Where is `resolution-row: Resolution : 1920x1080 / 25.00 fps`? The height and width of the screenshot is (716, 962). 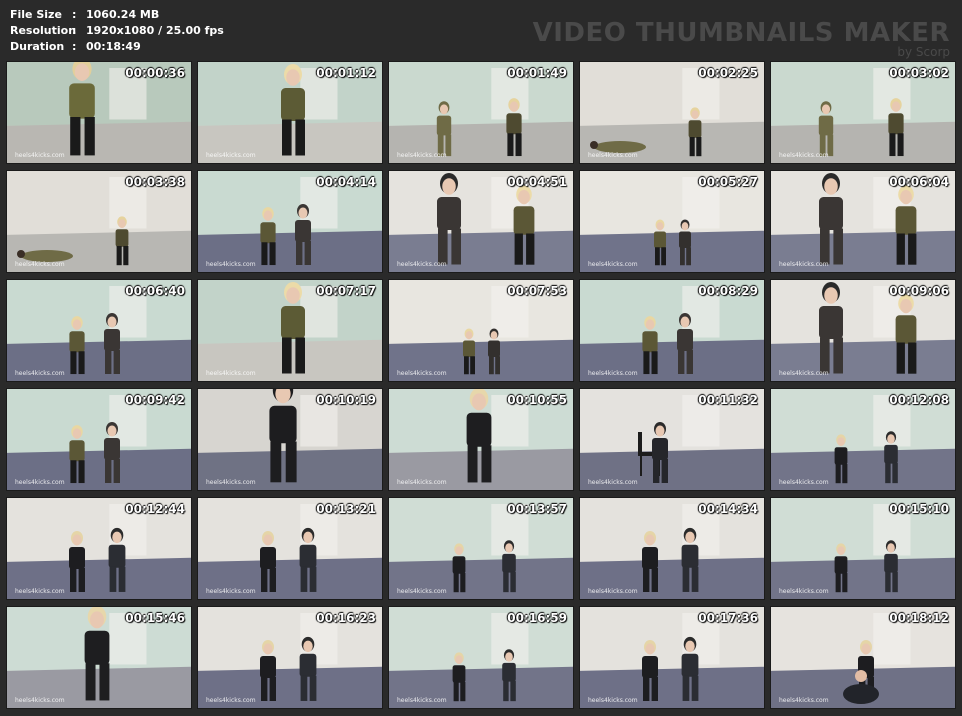 resolution-row: Resolution : 1920x1080 / 25.00 fps is located at coordinates (117, 31).